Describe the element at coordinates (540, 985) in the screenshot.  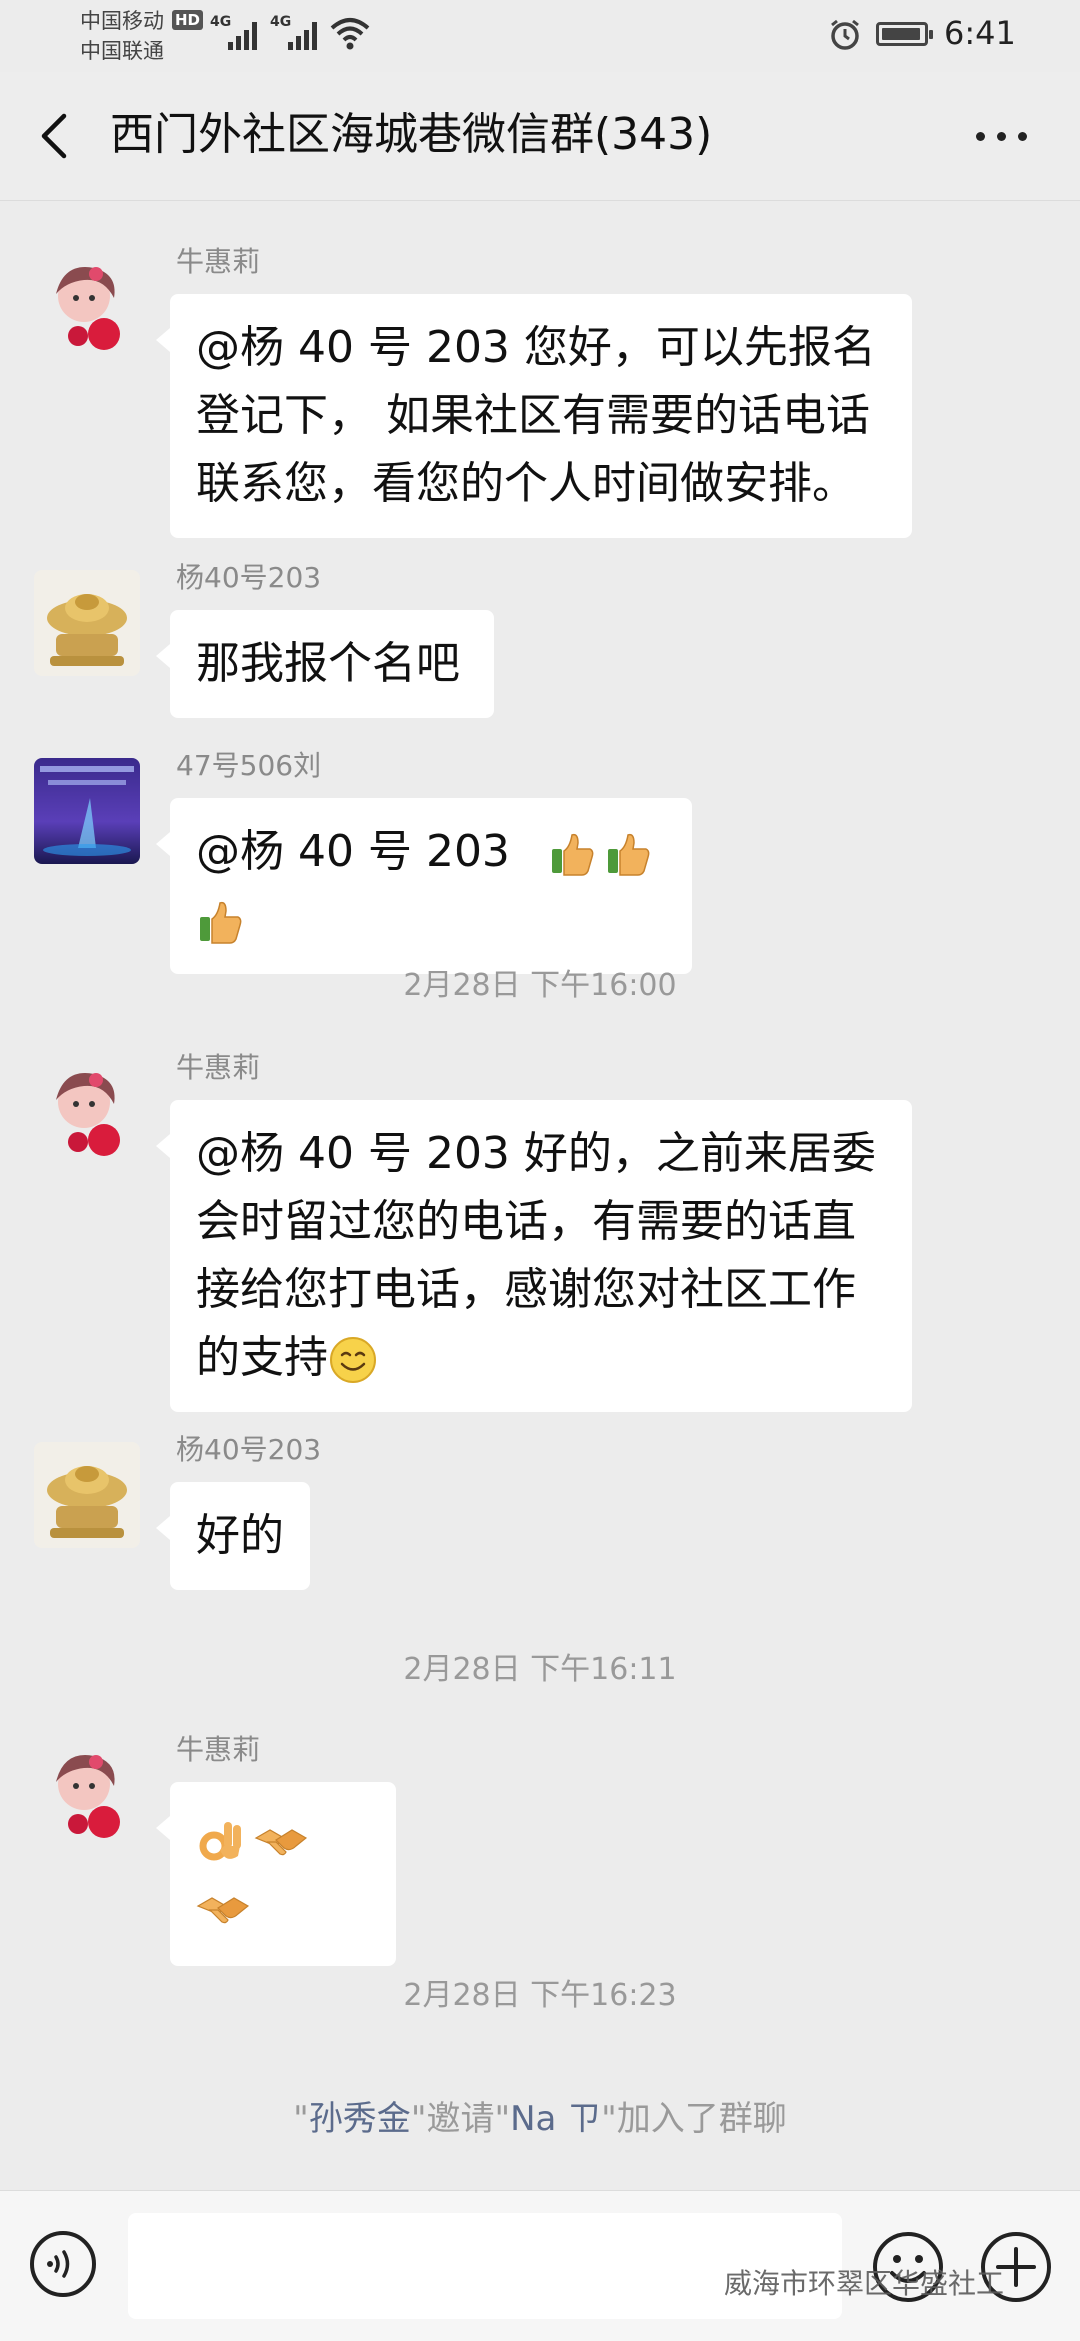
I see `chat-timestamp: 2月28日 下午16:00` at that location.